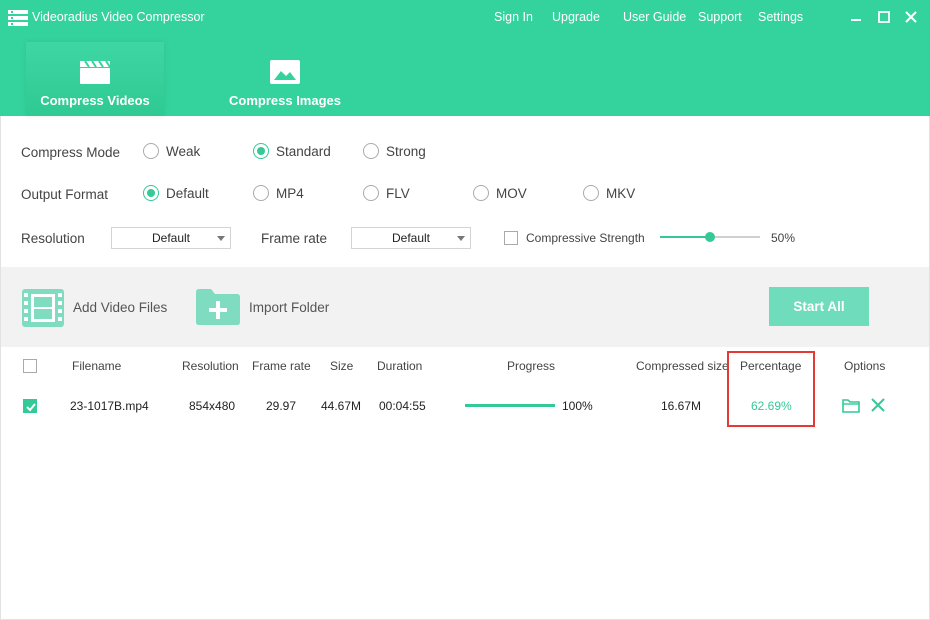 This screenshot has height=620, width=930. Describe the element at coordinates (290, 193) in the screenshot. I see `radio-mp4-label: MP4` at that location.